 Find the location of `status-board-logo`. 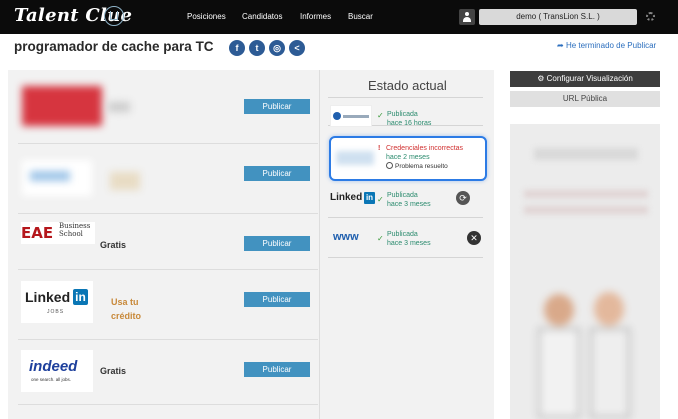

status-board-logo is located at coordinates (351, 116).